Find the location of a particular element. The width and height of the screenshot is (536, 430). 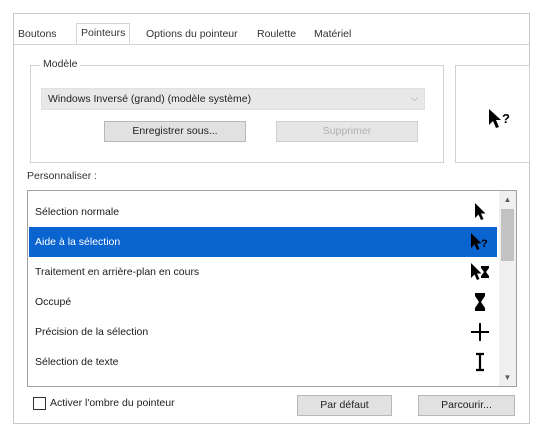

customize-label: Personnaliser : is located at coordinates (62, 176).